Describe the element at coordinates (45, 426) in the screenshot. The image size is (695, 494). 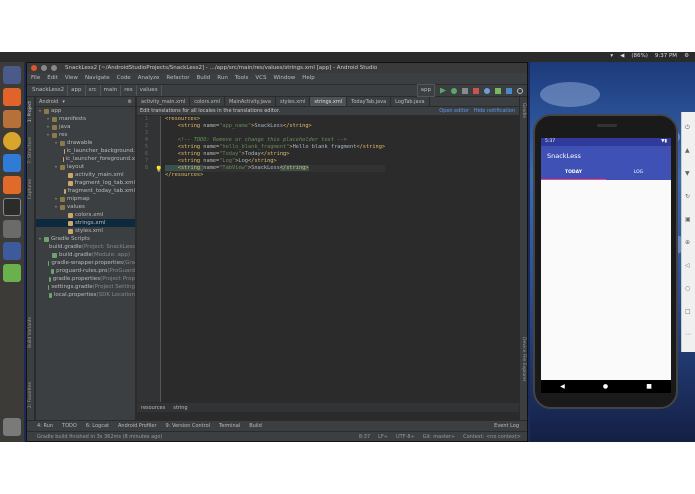
I see `bottom-tool-button: 4: Run` at that location.